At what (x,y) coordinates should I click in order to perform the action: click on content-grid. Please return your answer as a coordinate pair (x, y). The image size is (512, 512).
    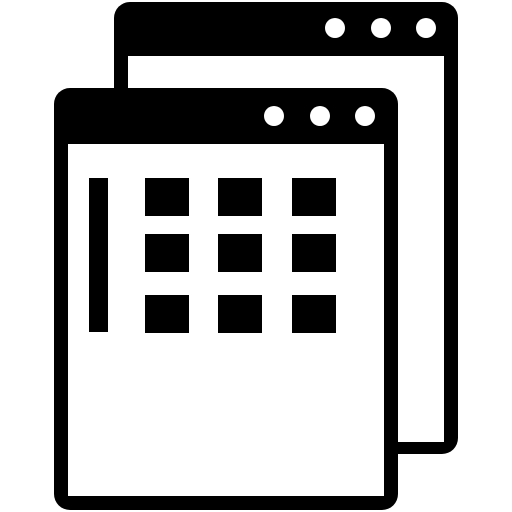
    Looking at the image, I should click on (240, 255).